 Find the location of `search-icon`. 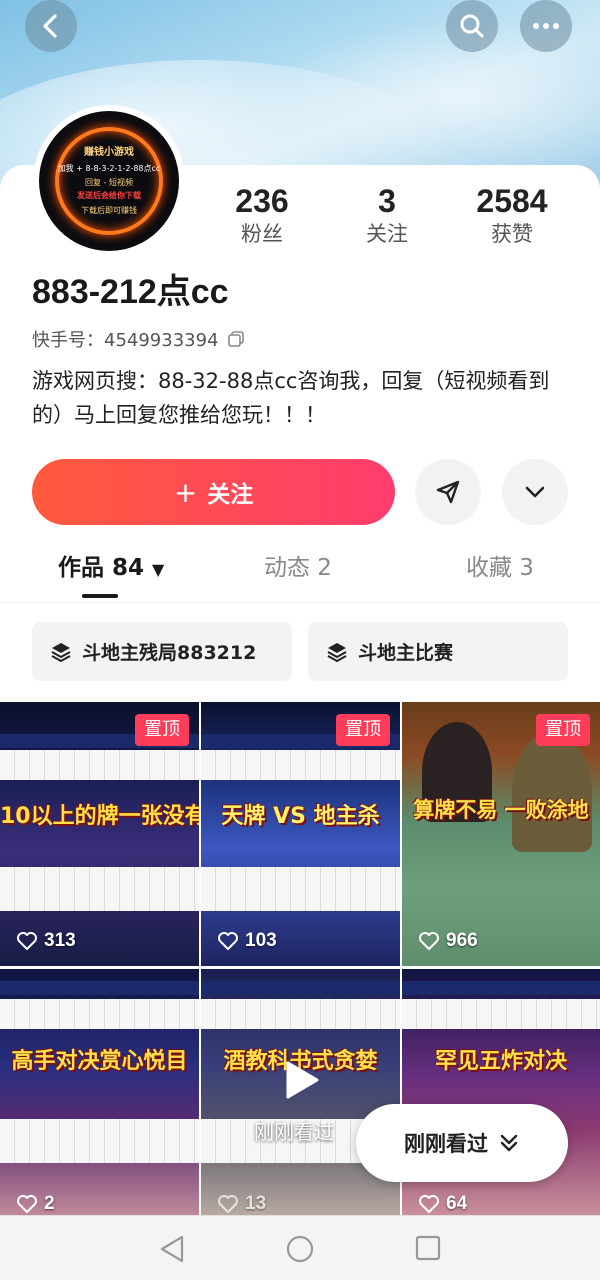

search-icon is located at coordinates (472, 26).